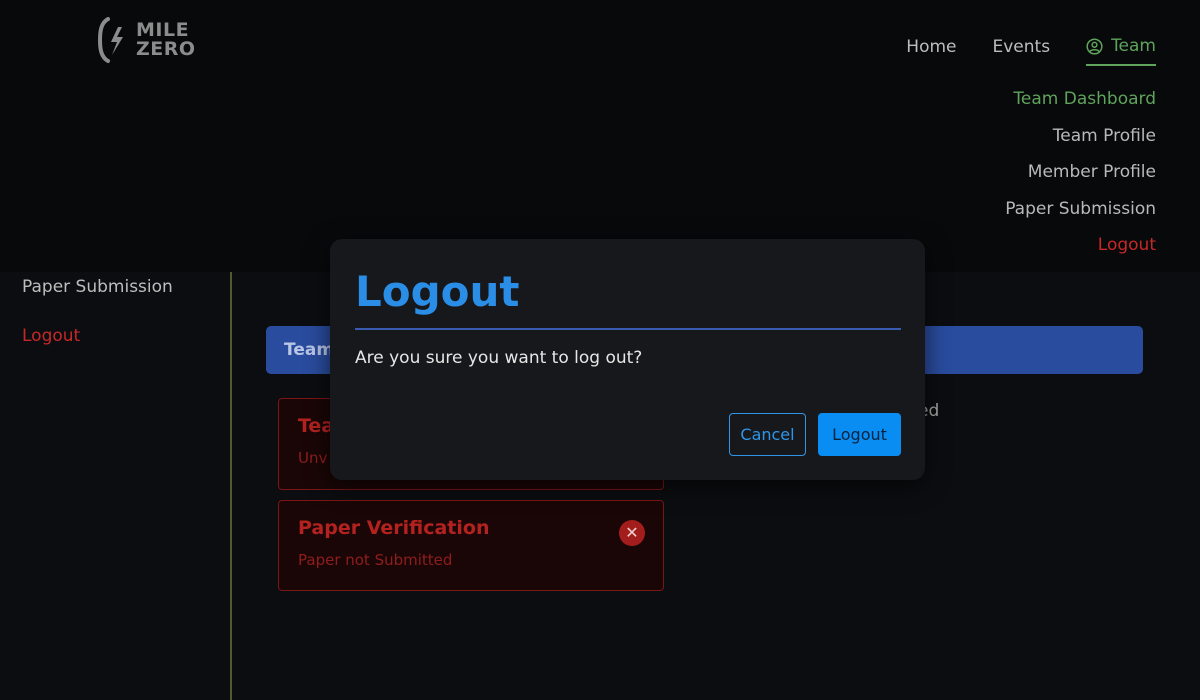 The width and height of the screenshot is (1200, 700). Describe the element at coordinates (1080, 99) in the screenshot. I see `dropdown-team-dashboard: Team Dashboard` at that location.